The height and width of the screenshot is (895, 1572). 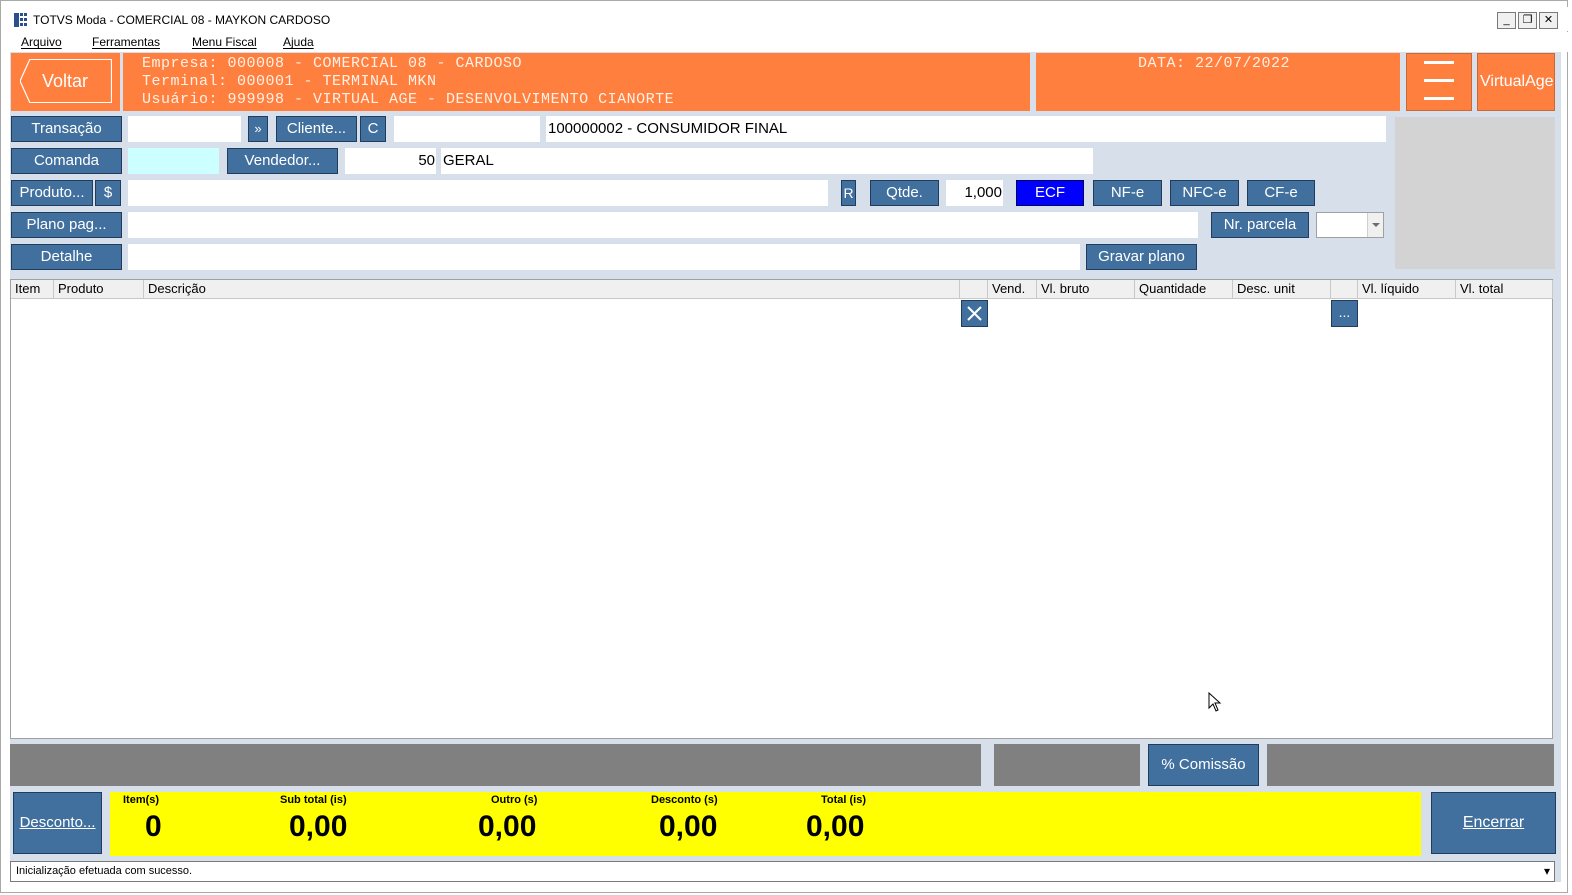 What do you see at coordinates (66, 129) in the screenshot?
I see `transacao-button: Transação` at bounding box center [66, 129].